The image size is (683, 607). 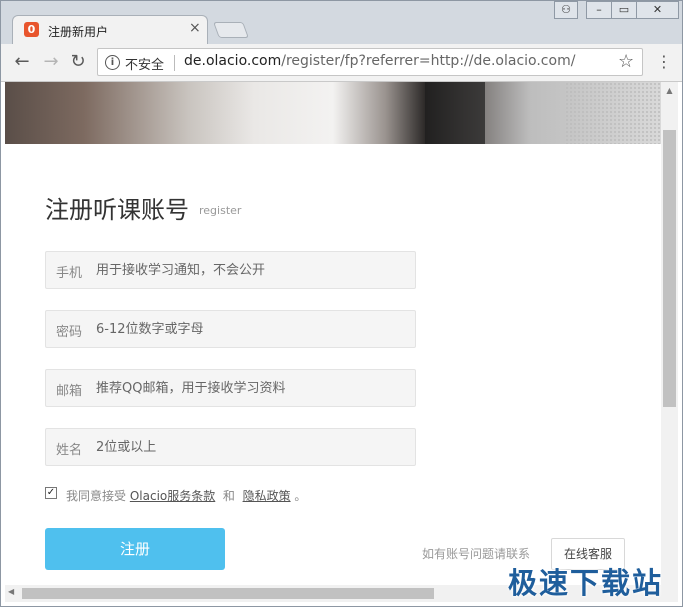 What do you see at coordinates (22, 62) in the screenshot?
I see `back-arrow-icon: ←` at bounding box center [22, 62].